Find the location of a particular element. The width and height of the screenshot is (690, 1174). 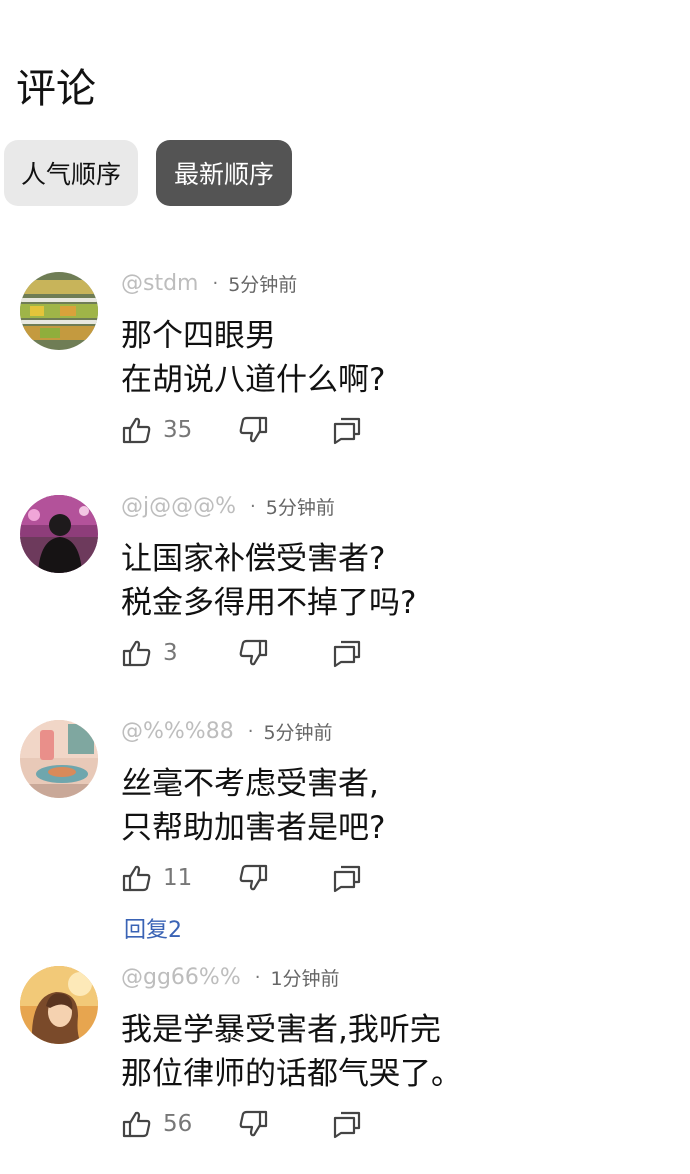

username: @stdm is located at coordinates (159, 283).